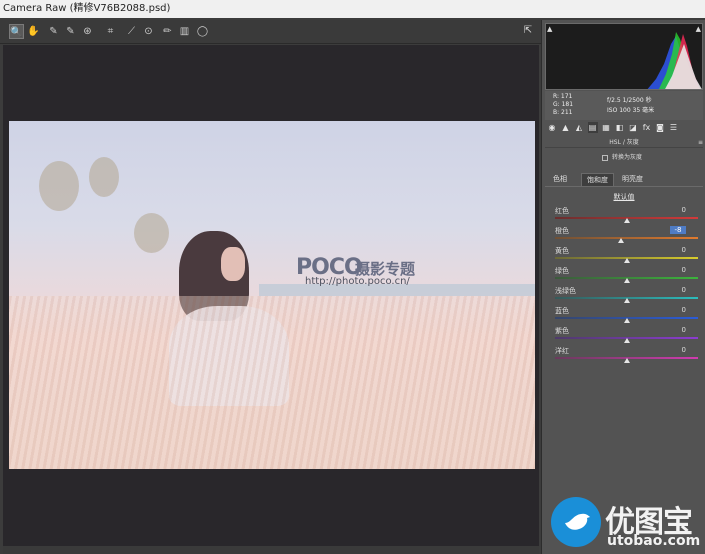 Image resolution: width=705 pixels, height=554 pixels. I want to click on crop-tool: ⌗, so click(110, 31).